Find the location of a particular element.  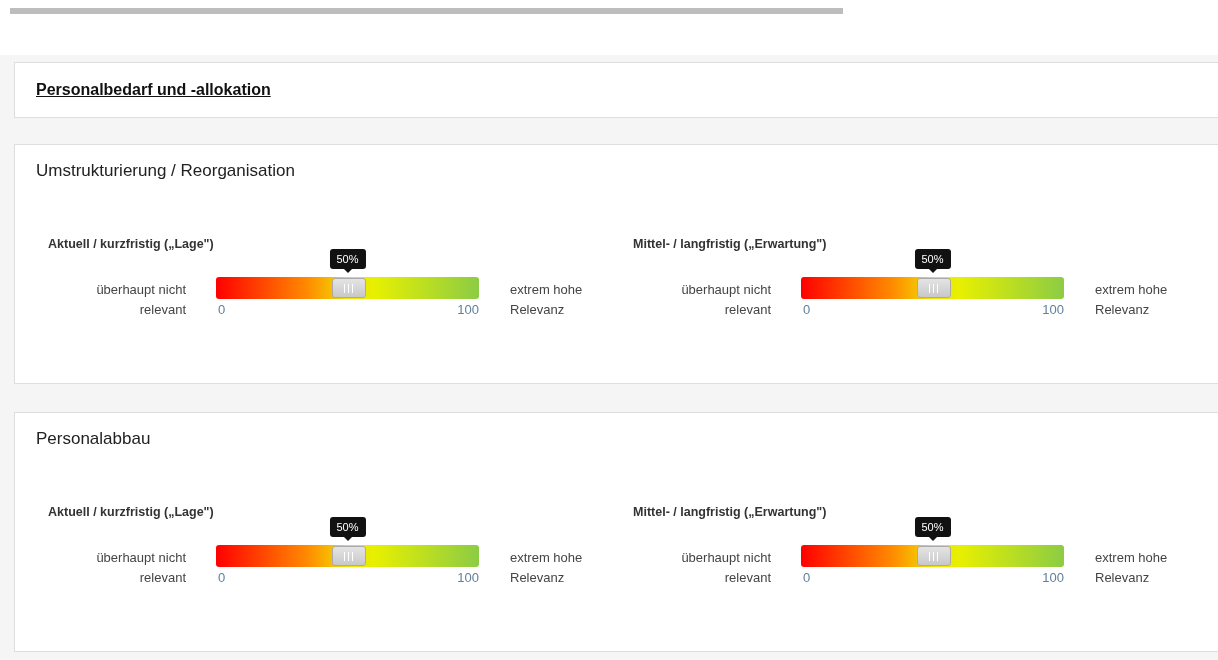

section-heading: Personalbedarf und -allokation is located at coordinates (153, 90).